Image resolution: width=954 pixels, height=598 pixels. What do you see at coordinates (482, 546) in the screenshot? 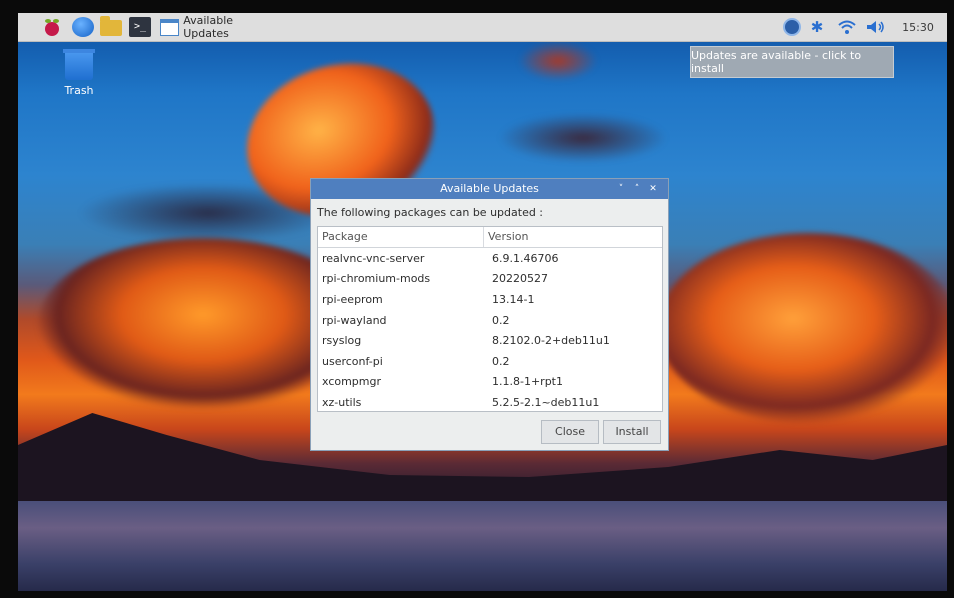
I see `wallpaper-sea` at bounding box center [482, 546].